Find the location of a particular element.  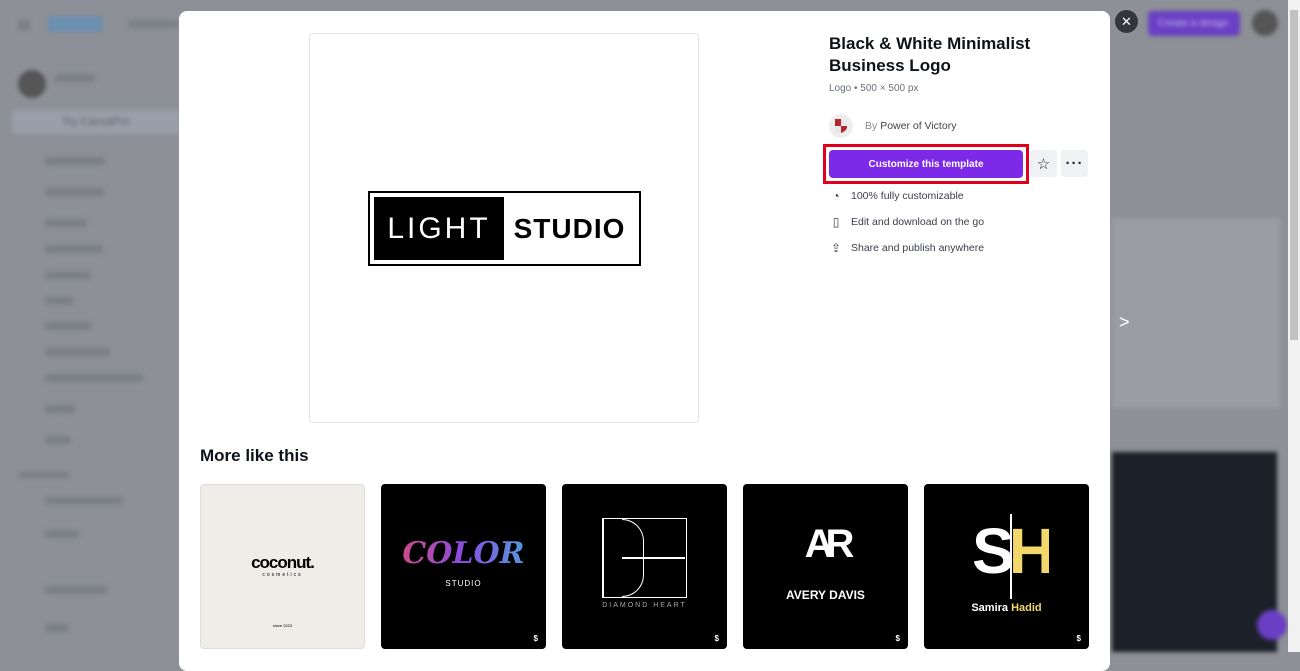

feature-item: ⇪ Share and publish anywhere is located at coordinates (907, 248).